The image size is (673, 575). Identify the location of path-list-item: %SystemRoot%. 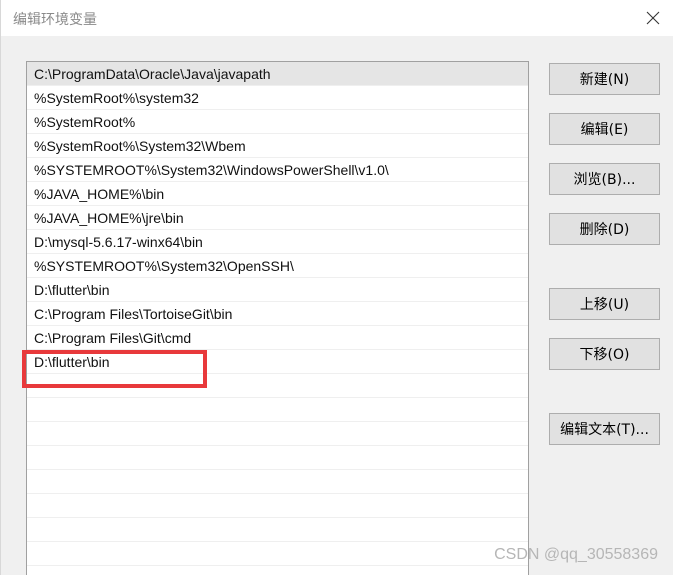
(277, 122).